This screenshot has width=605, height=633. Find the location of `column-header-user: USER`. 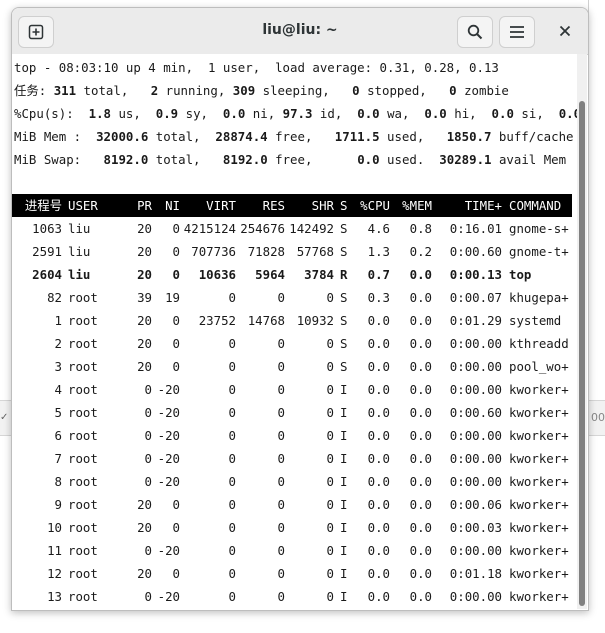

column-header-user: USER is located at coordinates (83, 205).